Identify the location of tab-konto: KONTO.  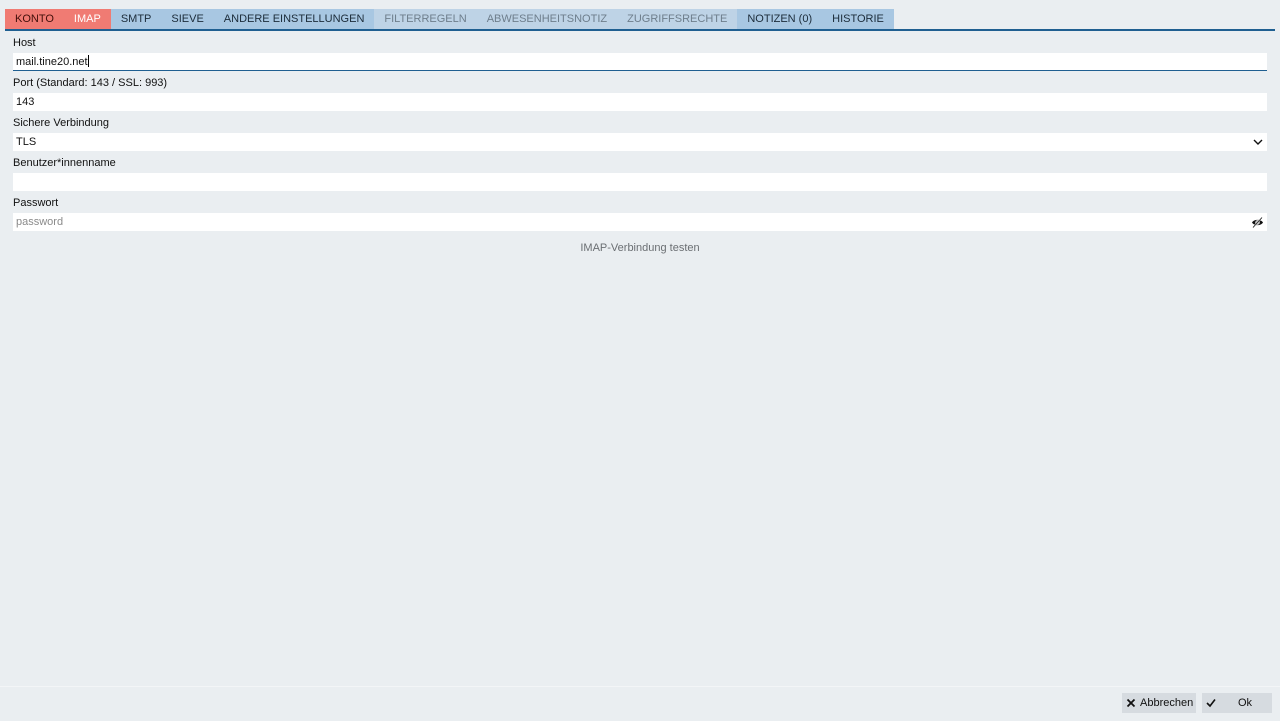
(34, 19).